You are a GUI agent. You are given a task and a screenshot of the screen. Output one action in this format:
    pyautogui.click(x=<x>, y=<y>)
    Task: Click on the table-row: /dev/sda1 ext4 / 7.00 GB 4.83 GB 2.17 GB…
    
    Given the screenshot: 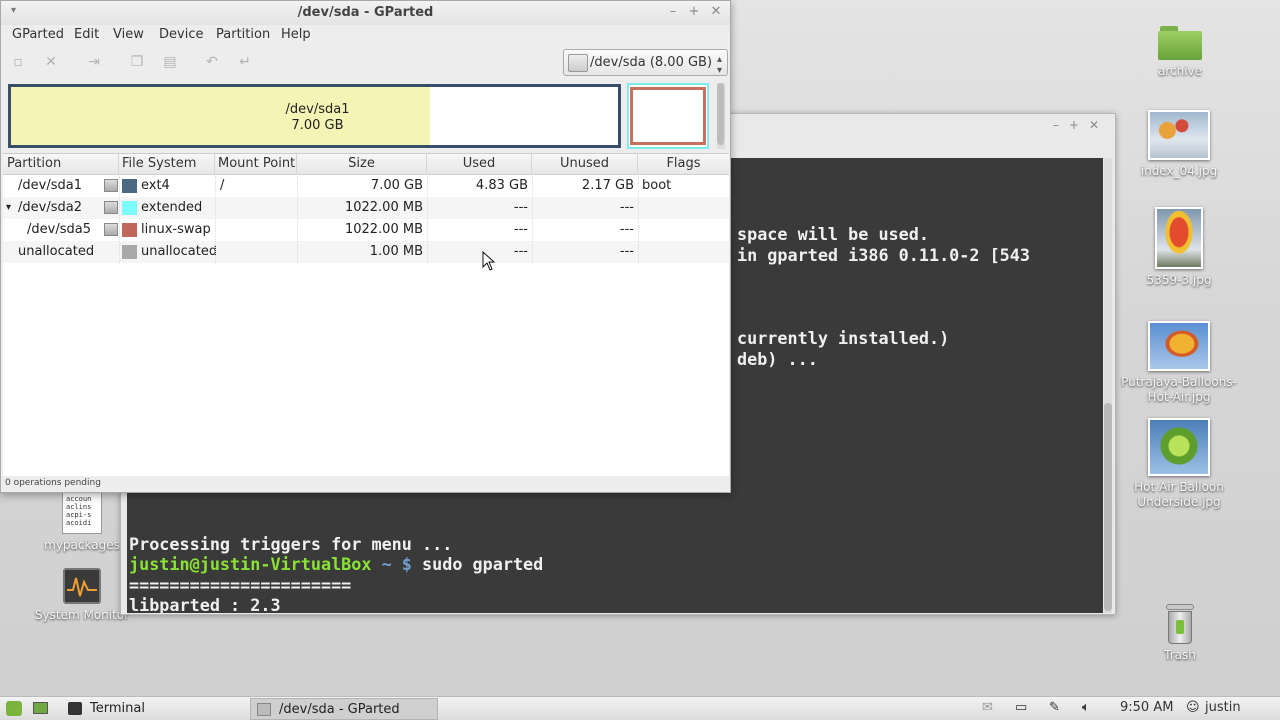 What is the action you would take?
    pyautogui.click(x=366, y=186)
    